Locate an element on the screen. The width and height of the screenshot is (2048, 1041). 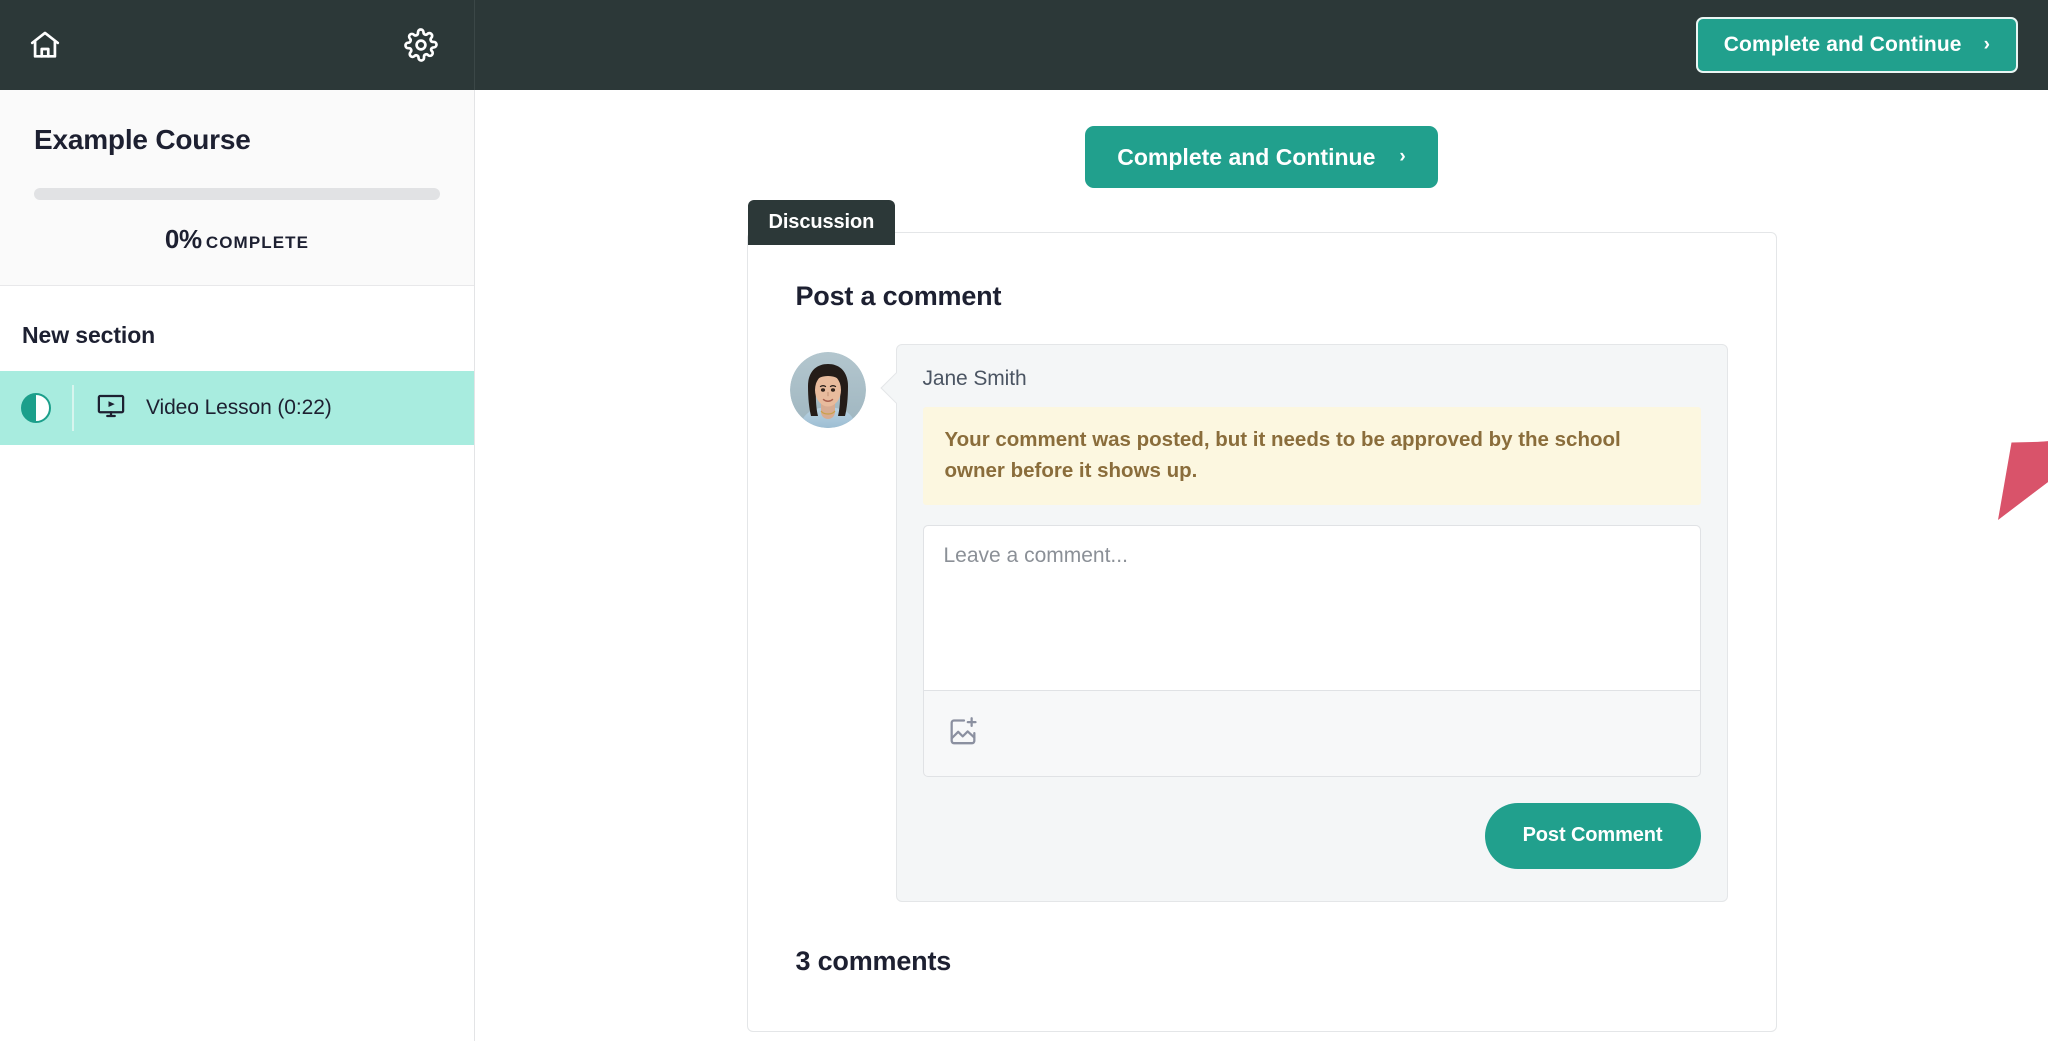
sidebar-section-title: New section is located at coordinates (89, 335).